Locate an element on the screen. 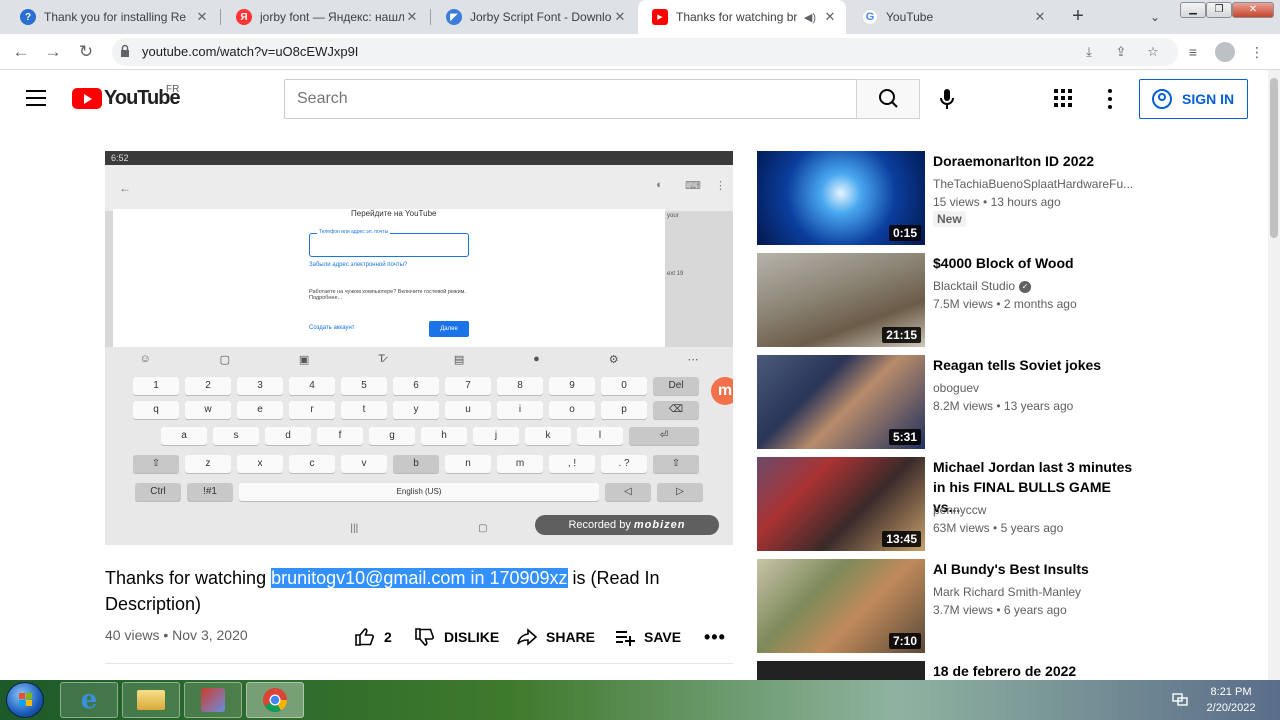 Image resolution: width=1280 pixels, height=720 pixels. tab-search-icon: ⌄ is located at coordinates (1155, 17).